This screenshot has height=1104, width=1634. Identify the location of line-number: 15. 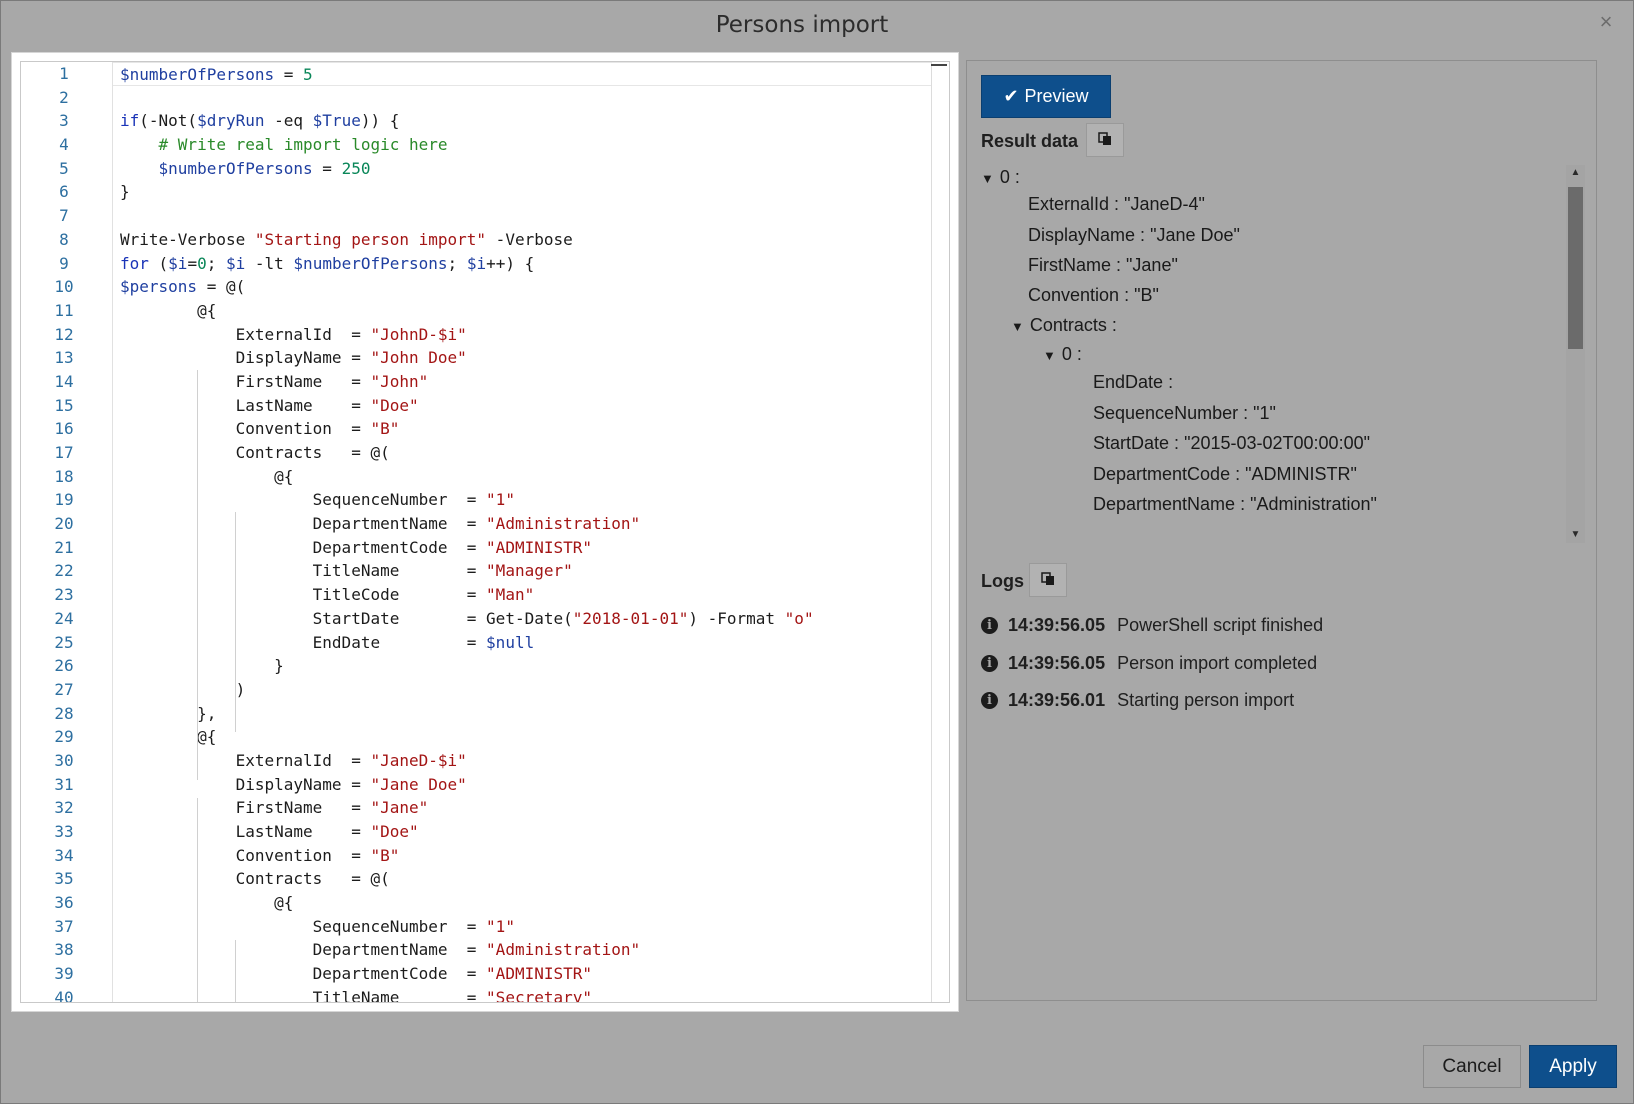
(64, 405).